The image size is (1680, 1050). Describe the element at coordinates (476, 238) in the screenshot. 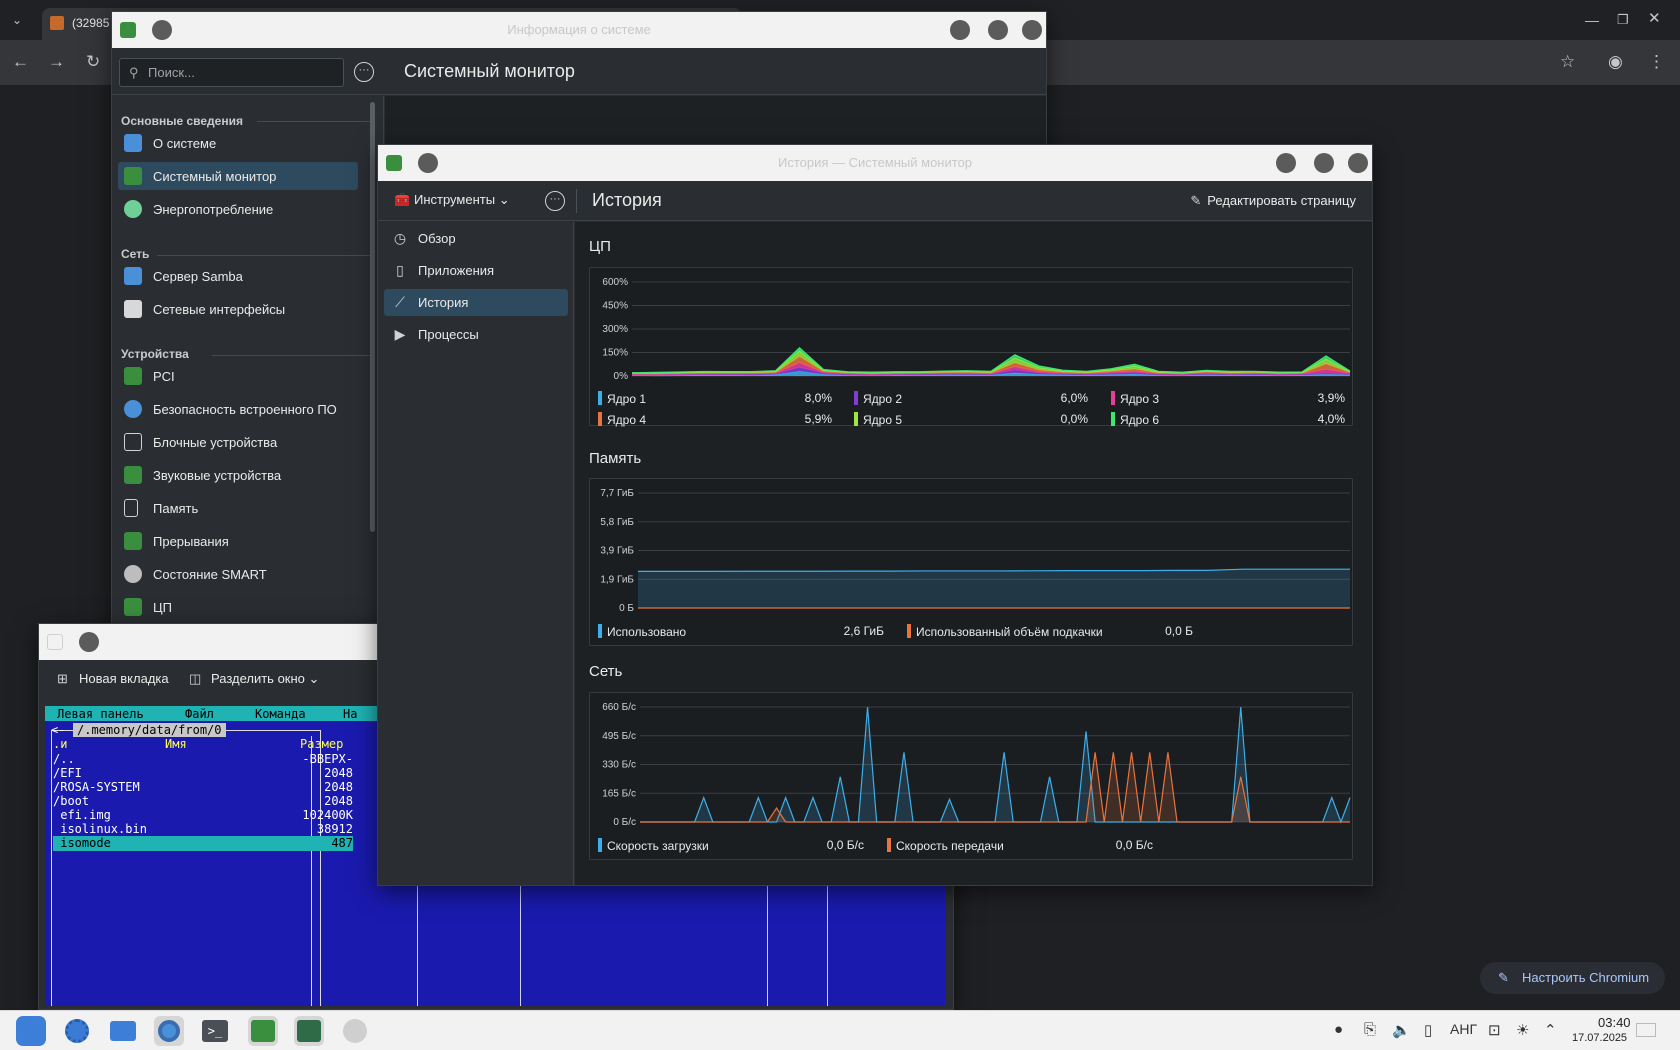

I see `nav-overview: ◷ Обзор` at that location.